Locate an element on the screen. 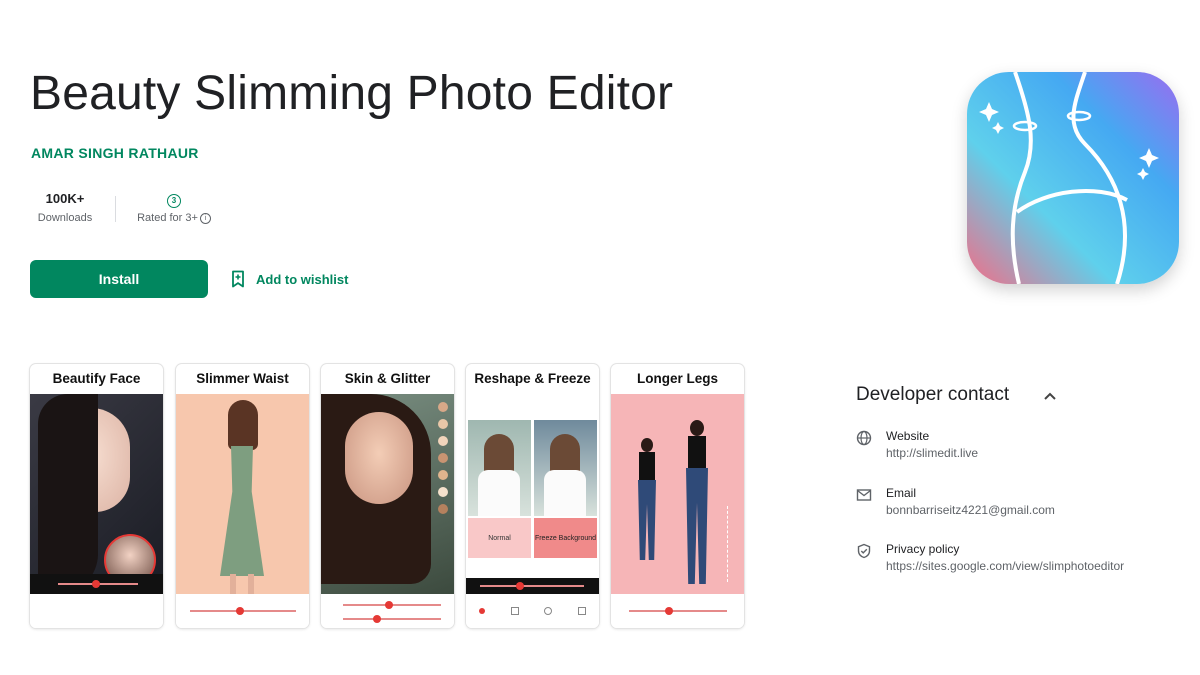  website-row: Website http://slimedit.live is located at coordinates (1021, 444).